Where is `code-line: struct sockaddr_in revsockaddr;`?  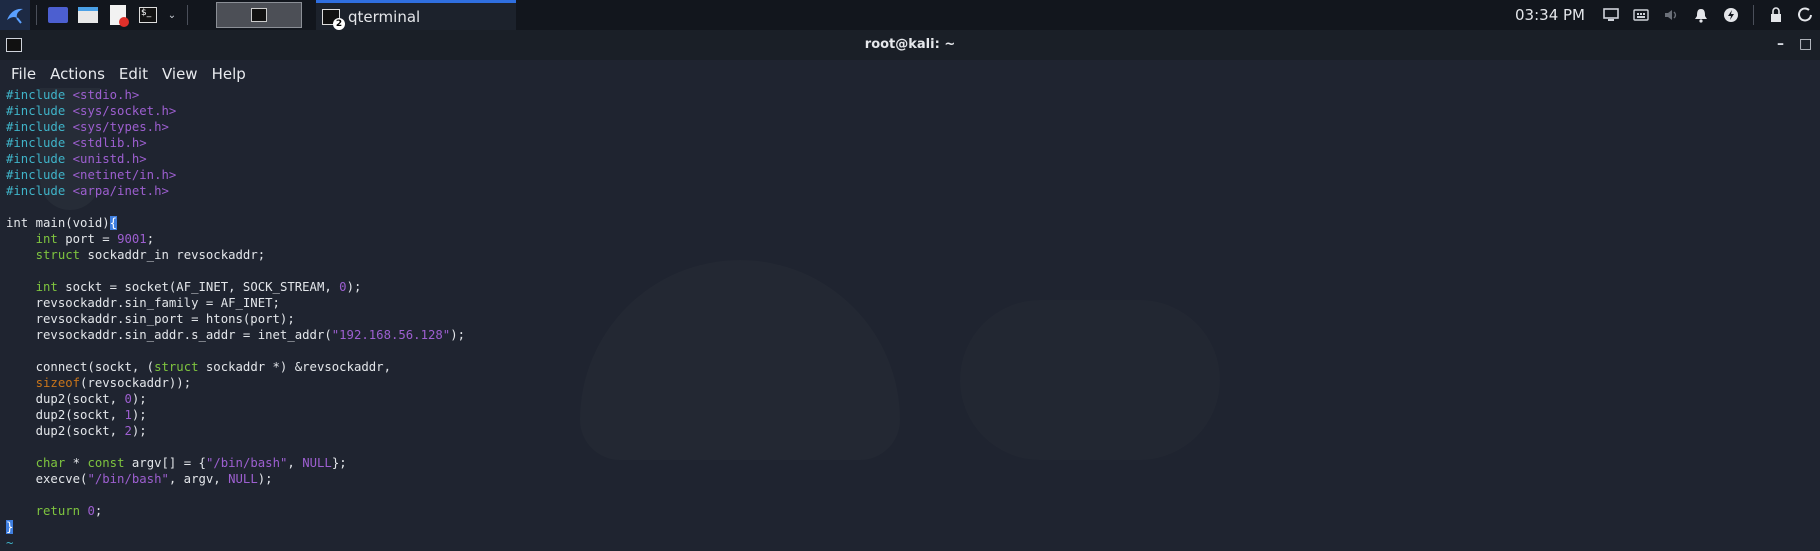
code-line: struct sockaddr_in revsockaddr; is located at coordinates (235, 255).